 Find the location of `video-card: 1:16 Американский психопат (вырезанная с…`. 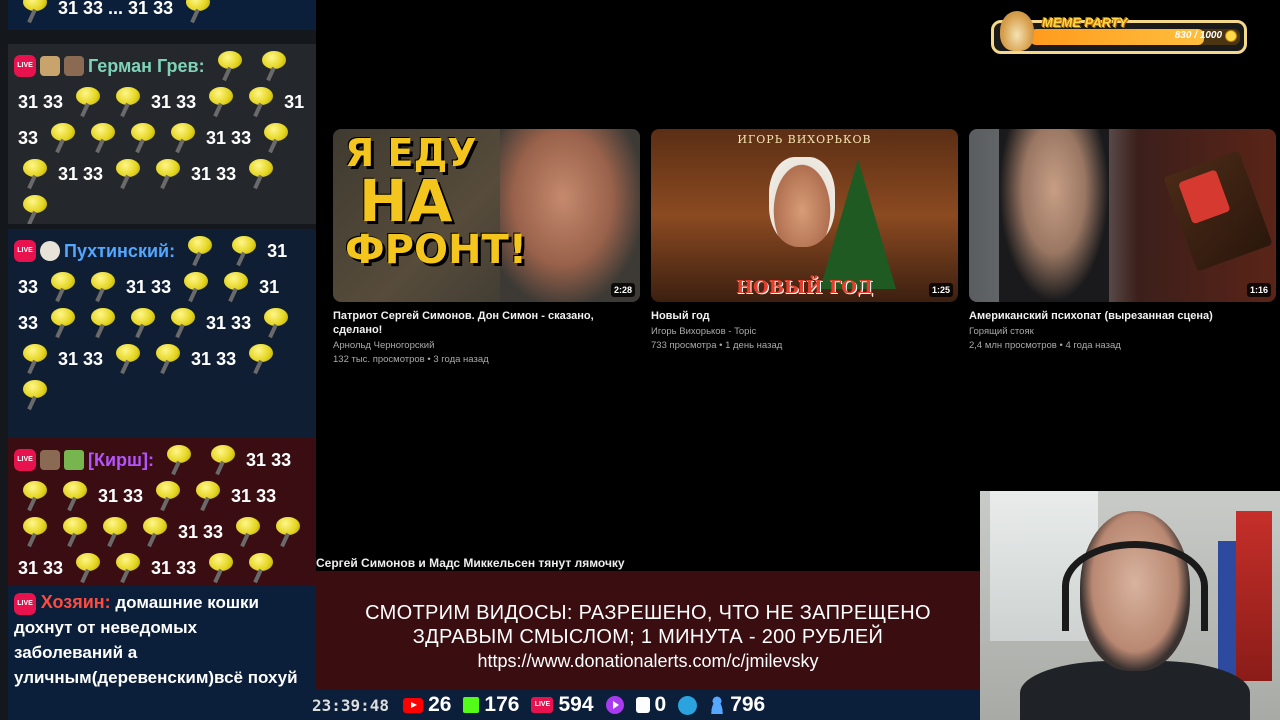

video-card: 1:16 Американский психопат (вырезанная с… is located at coordinates (1122, 240).